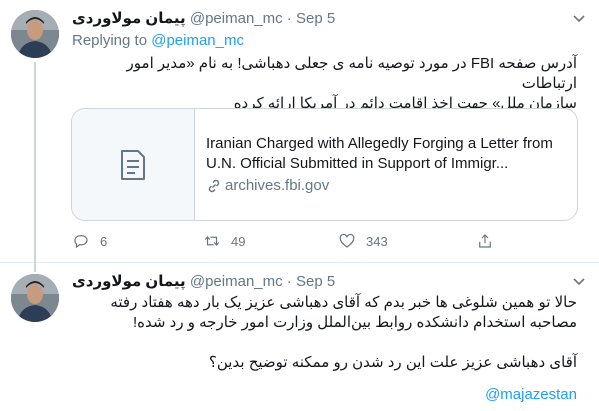 This screenshot has height=411, width=599. I want to click on card-thumbnail, so click(133, 164).